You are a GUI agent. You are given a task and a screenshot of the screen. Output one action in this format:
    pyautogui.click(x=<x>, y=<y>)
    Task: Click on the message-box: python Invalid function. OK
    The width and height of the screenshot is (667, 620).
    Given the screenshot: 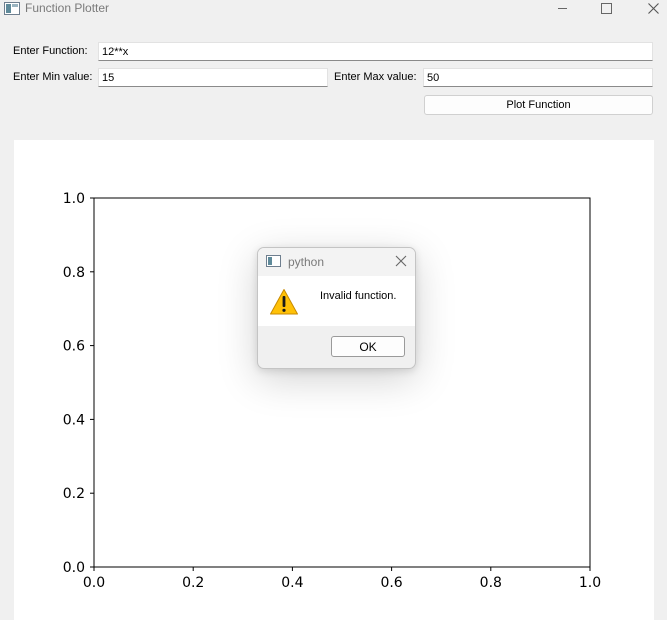 What is the action you would take?
    pyautogui.click(x=336, y=308)
    